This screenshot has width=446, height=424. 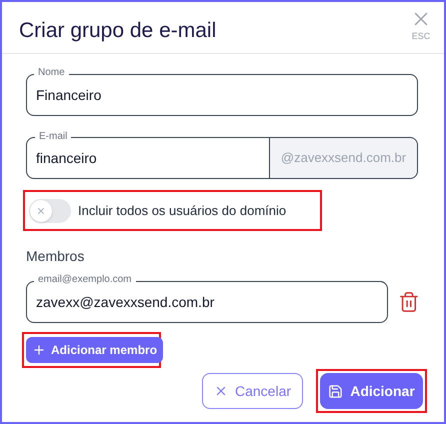 What do you see at coordinates (409, 302) in the screenshot?
I see `trash-icon` at bounding box center [409, 302].